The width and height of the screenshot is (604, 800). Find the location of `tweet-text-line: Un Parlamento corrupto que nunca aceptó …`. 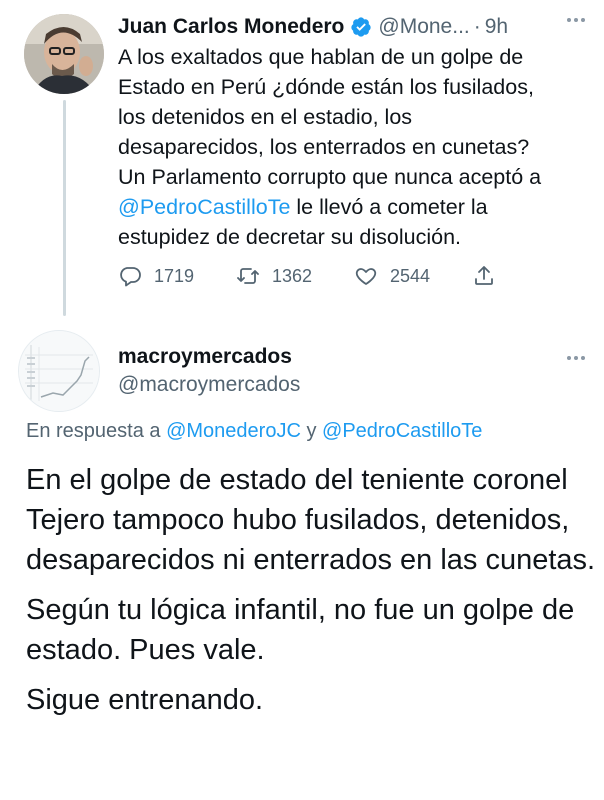

tweet-text-line: Un Parlamento corrupto que nunca aceptó … is located at coordinates (330, 177).